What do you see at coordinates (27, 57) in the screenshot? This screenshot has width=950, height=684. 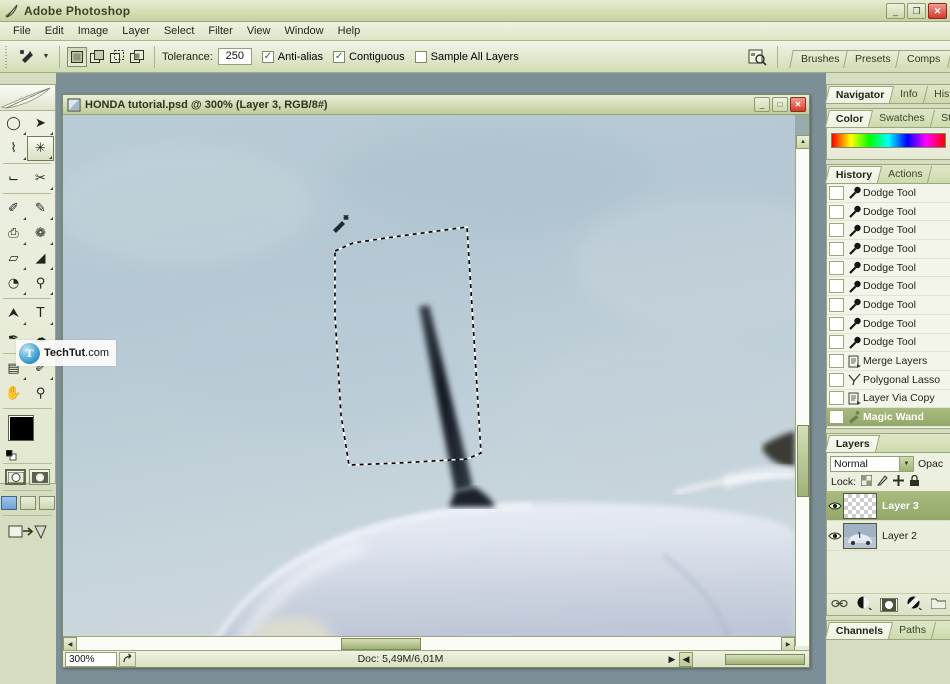 I see `magic-wand-icon` at bounding box center [27, 57].